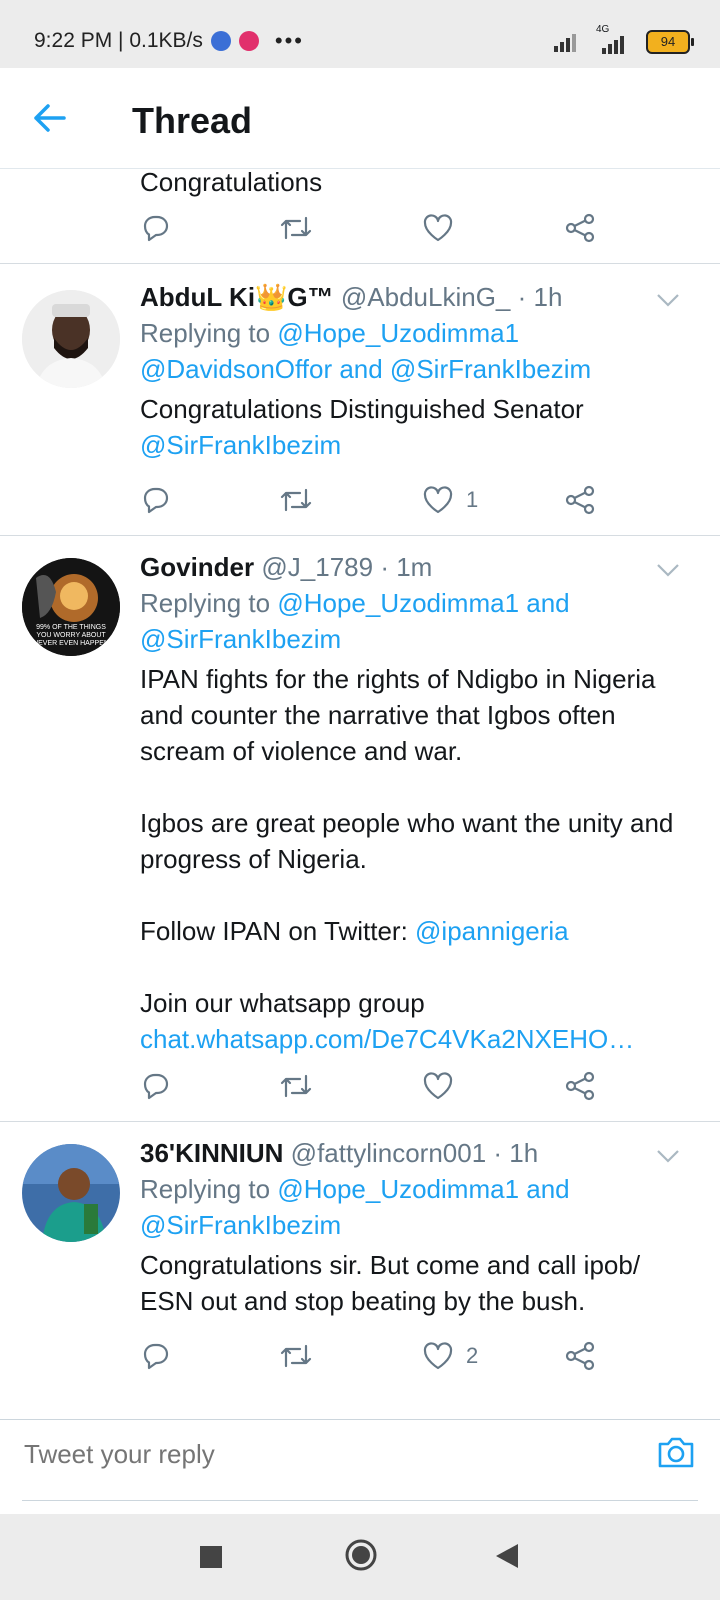  Describe the element at coordinates (472, 499) in the screenshot. I see `like-count: 1` at that location.